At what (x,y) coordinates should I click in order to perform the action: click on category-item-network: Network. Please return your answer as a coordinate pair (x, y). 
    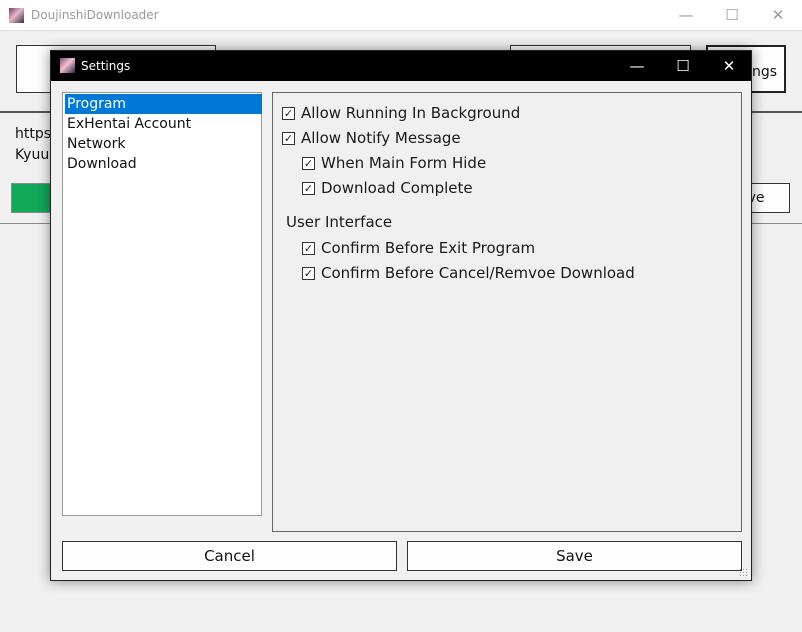
    Looking at the image, I should click on (163, 144).